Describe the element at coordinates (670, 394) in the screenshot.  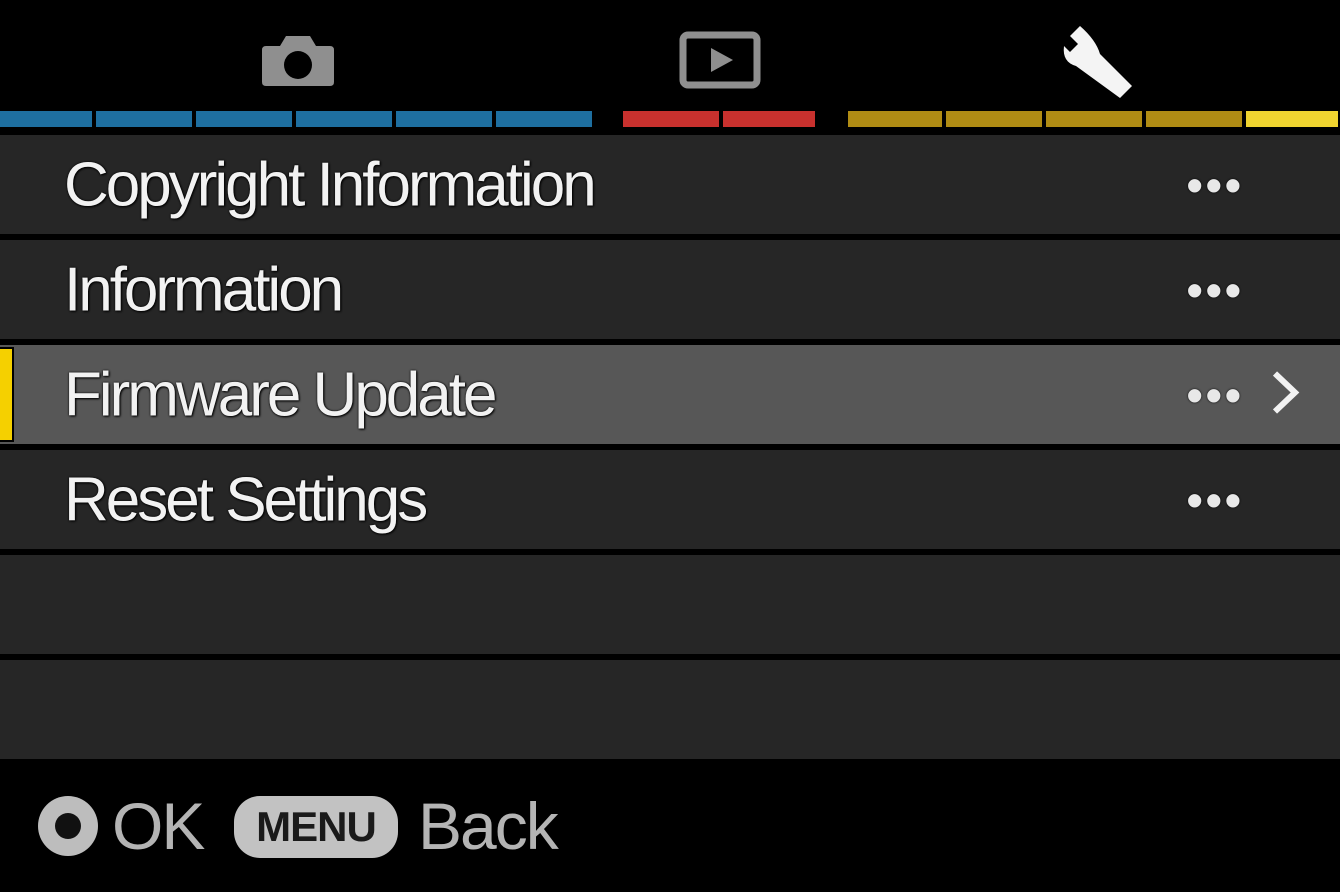
I see `menu-item-firmware-update: Firmware Update •••` at that location.